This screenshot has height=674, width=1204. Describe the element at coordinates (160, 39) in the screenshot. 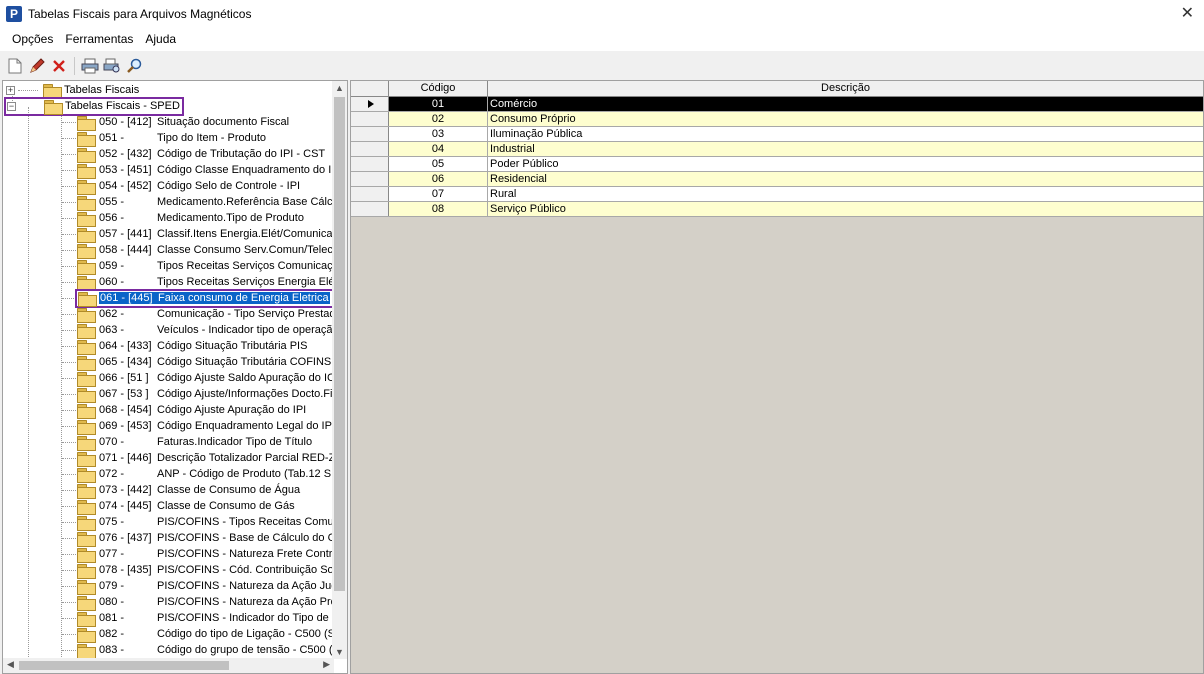

I see `menu-ajuda: Ajuda` at that location.